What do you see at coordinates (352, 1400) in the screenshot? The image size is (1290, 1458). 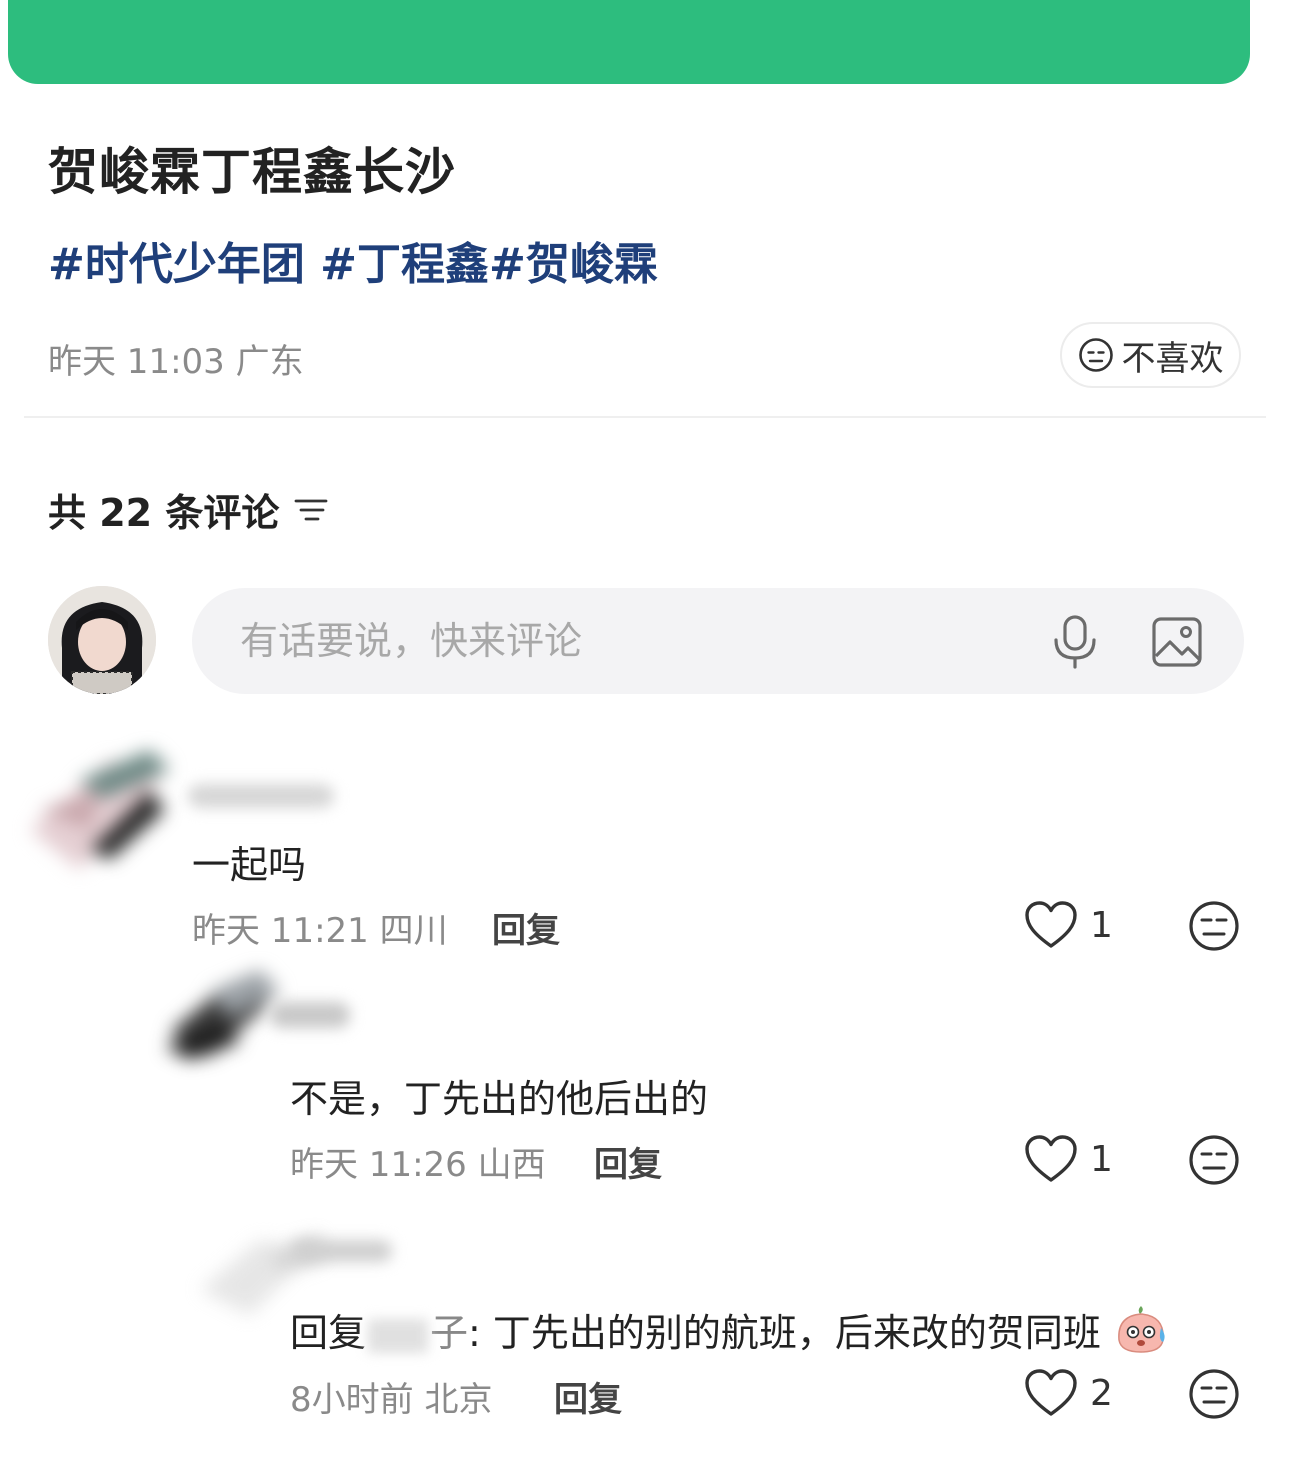 I see `comment-time: 8小时前` at bounding box center [352, 1400].